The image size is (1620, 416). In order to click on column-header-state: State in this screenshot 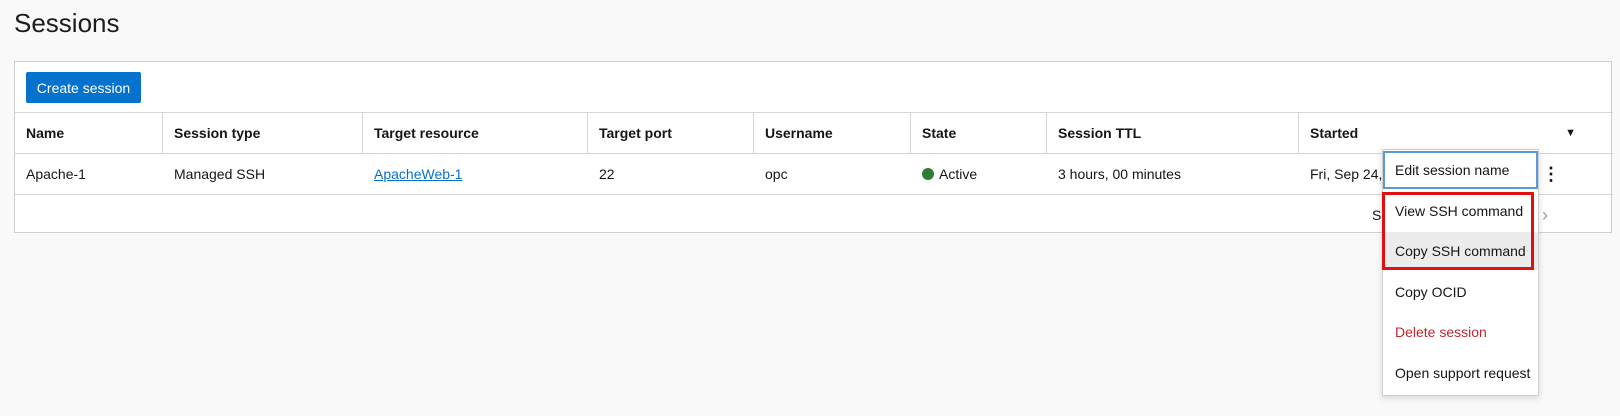, I will do `click(979, 133)`.